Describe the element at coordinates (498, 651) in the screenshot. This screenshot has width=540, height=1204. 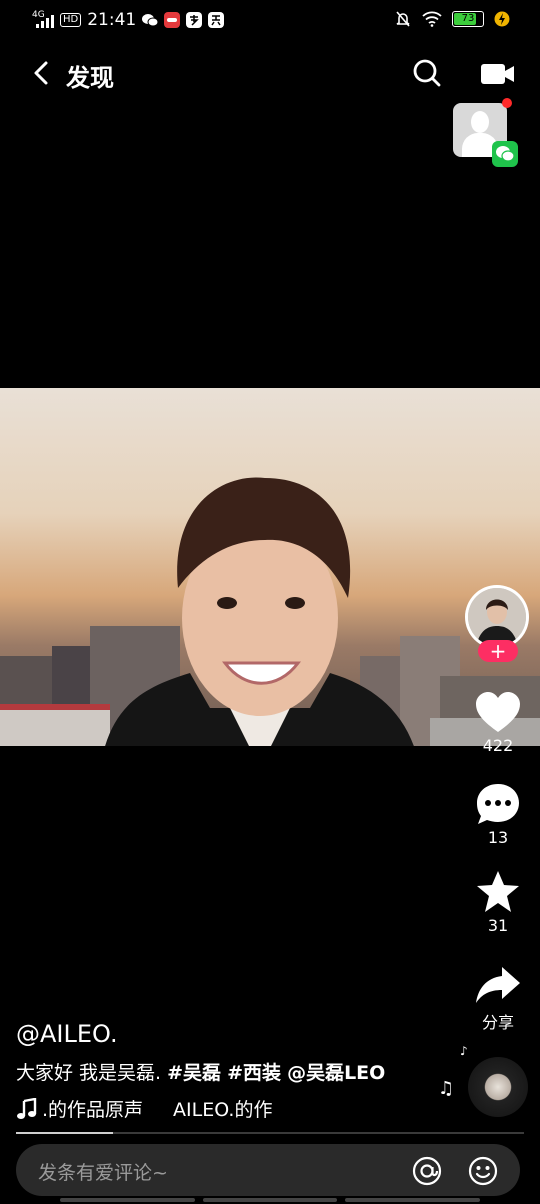
I see `follow-button: +` at that location.